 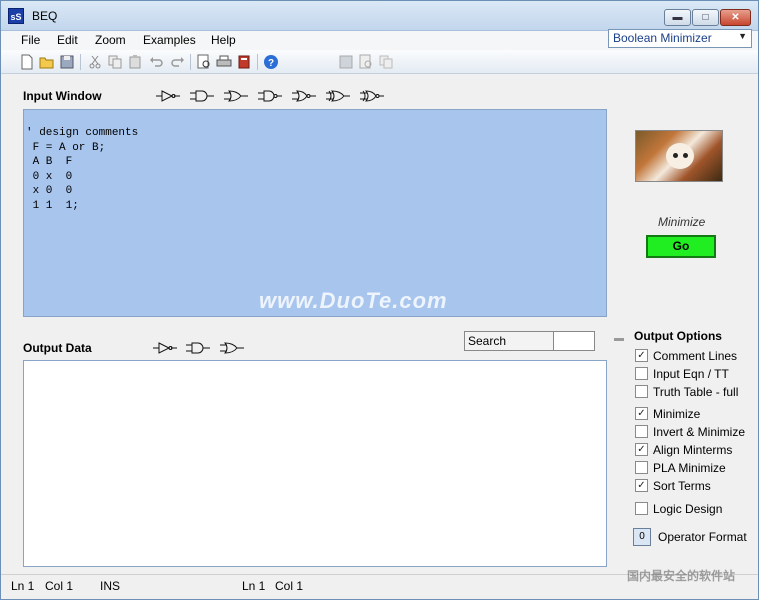 What do you see at coordinates (254, 586) in the screenshot?
I see `status-output-line: Ln 1` at bounding box center [254, 586].